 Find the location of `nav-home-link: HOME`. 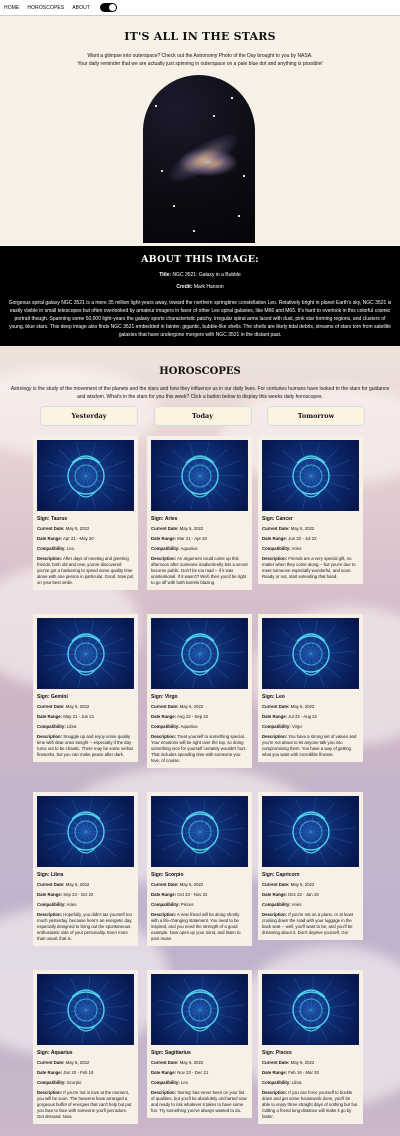

nav-home-link: HOME is located at coordinates (11, 8).